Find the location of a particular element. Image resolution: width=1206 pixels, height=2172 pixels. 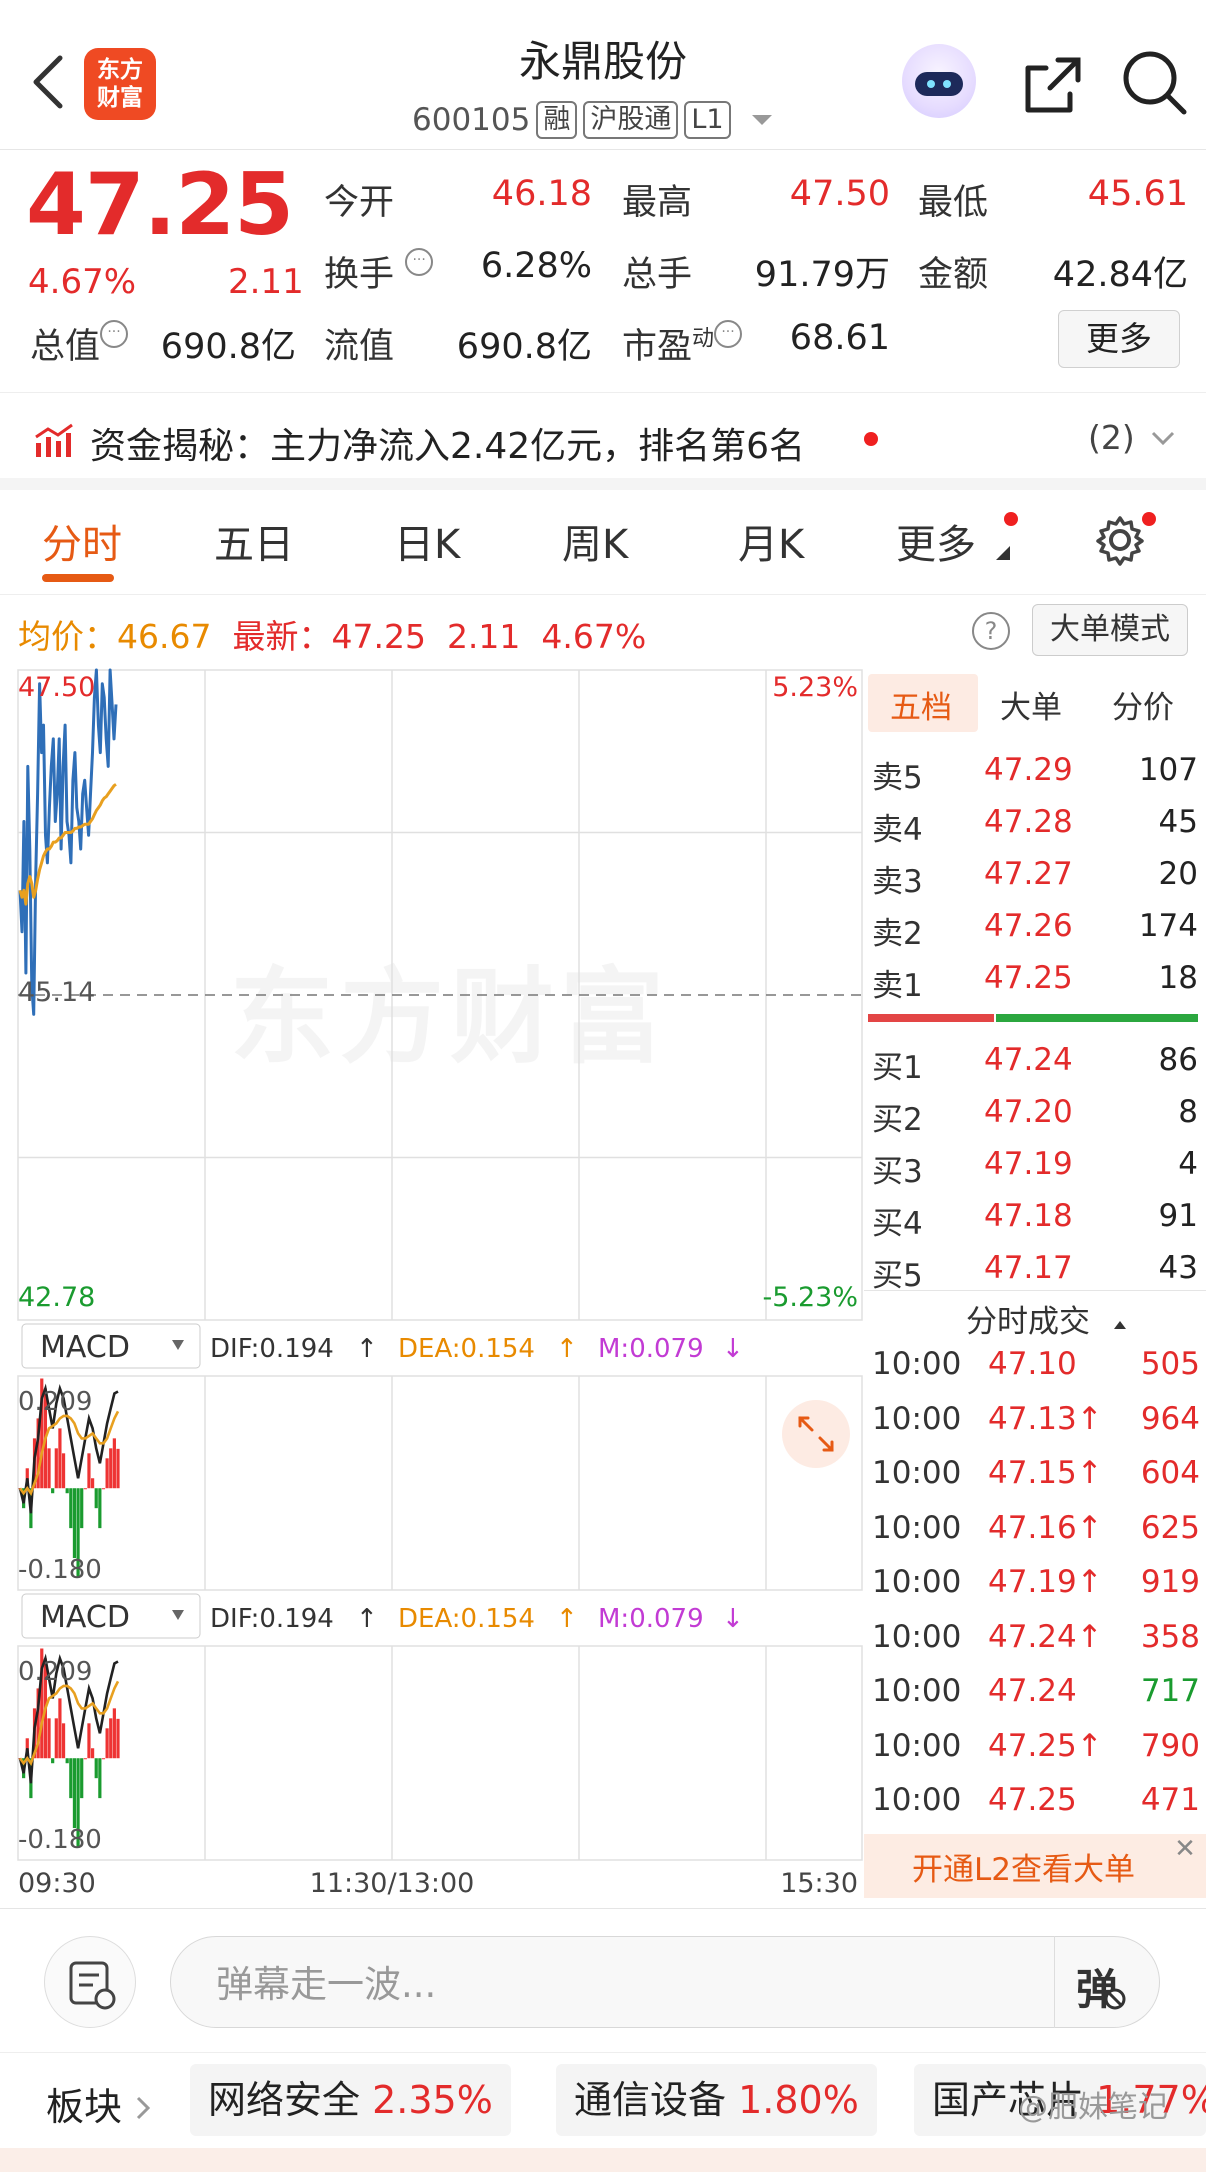

label-low: 最低 is located at coordinates (953, 203).